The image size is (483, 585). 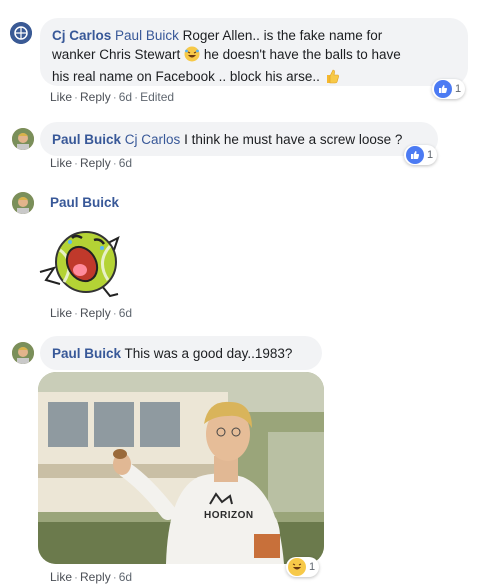 I want to click on comment-text: Roger Allen.. is the fake name for, so click(x=282, y=35).